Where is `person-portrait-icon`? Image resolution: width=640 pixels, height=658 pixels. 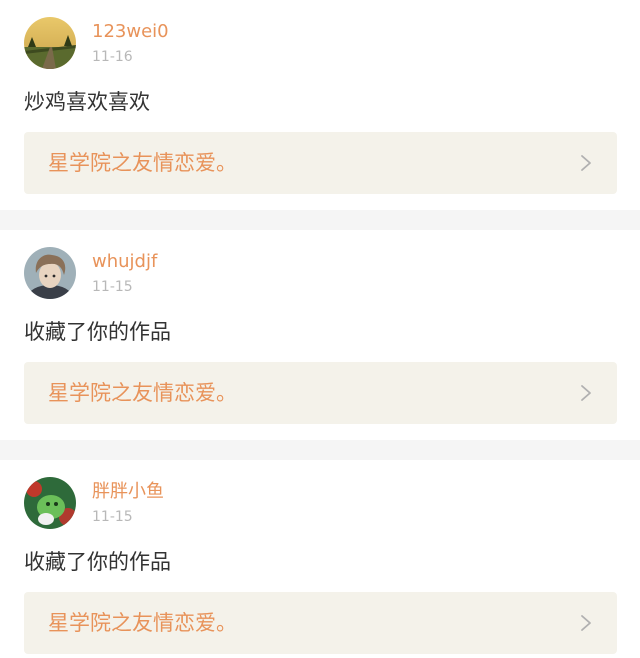
person-portrait-icon is located at coordinates (50, 273).